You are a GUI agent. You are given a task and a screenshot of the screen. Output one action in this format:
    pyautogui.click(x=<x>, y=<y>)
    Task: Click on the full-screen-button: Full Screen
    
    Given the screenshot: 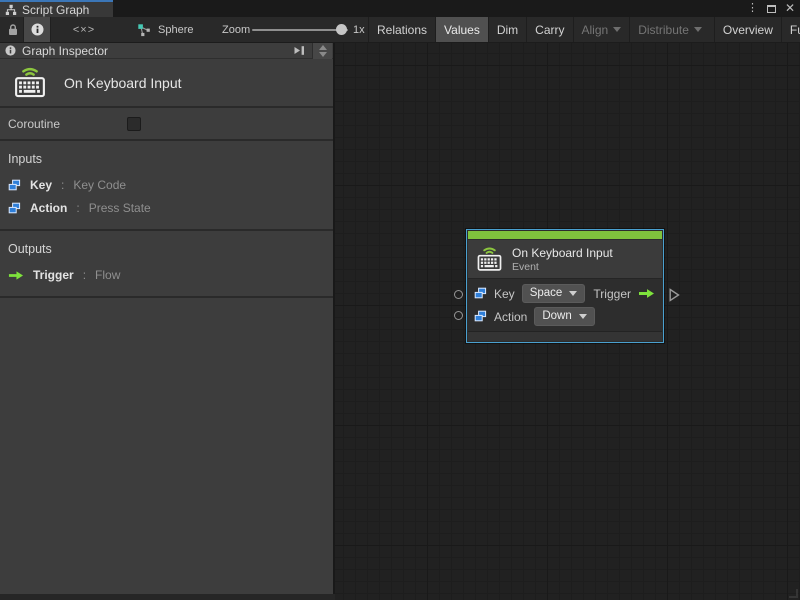 What is the action you would take?
    pyautogui.click(x=790, y=29)
    